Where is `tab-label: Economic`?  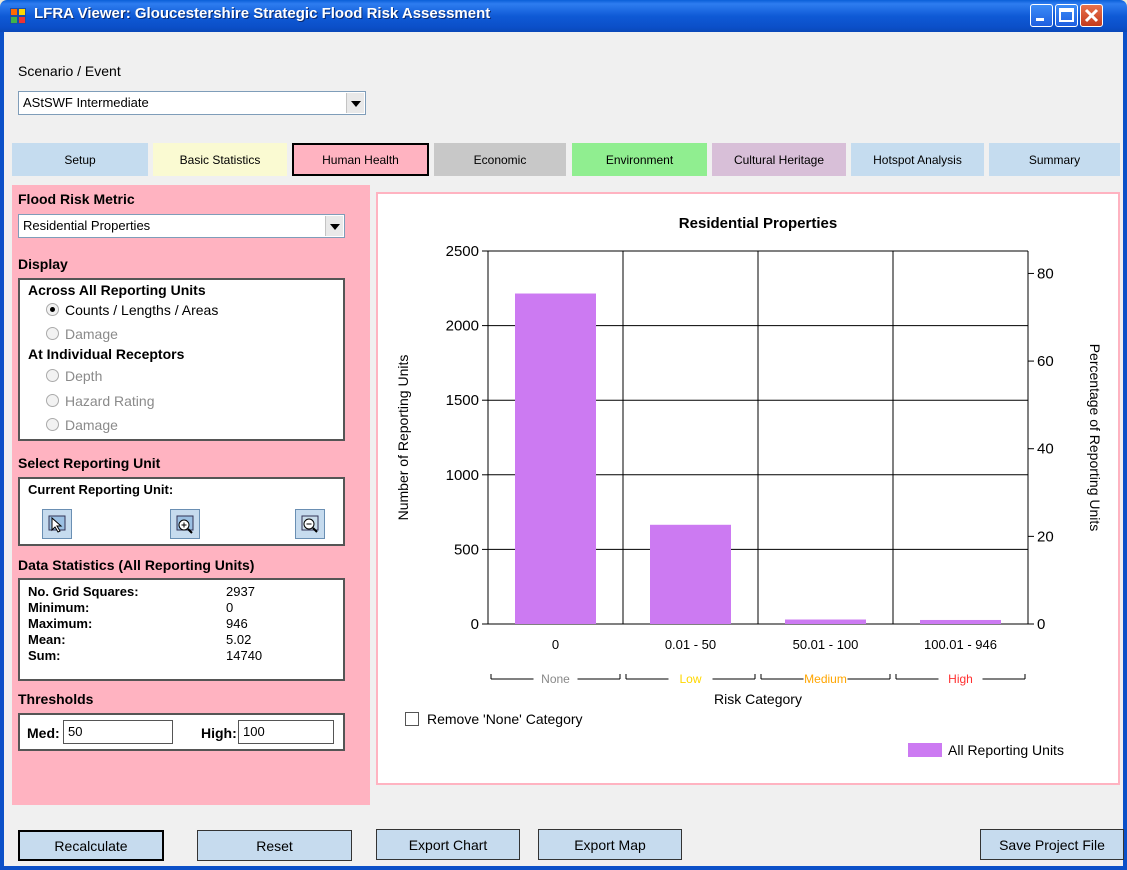 tab-label: Economic is located at coordinates (500, 159).